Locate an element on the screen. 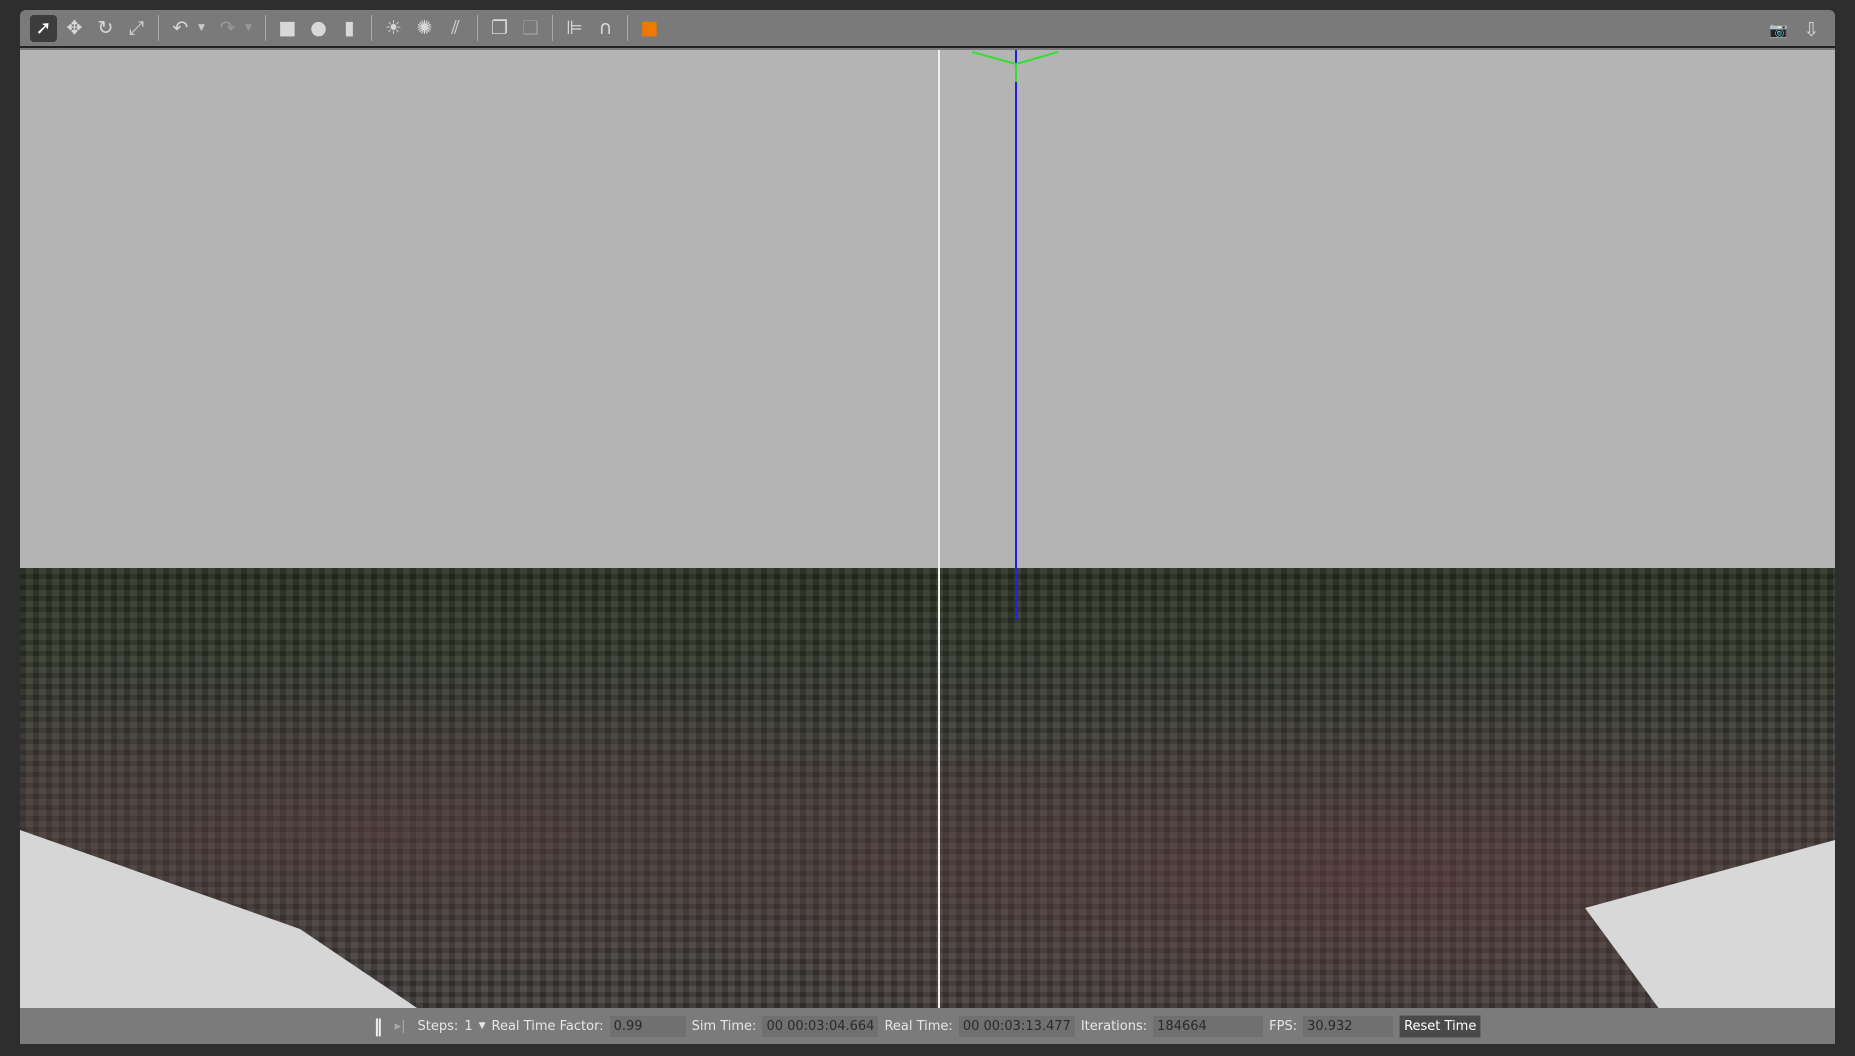  box-shape-button: ■ is located at coordinates (287, 28).